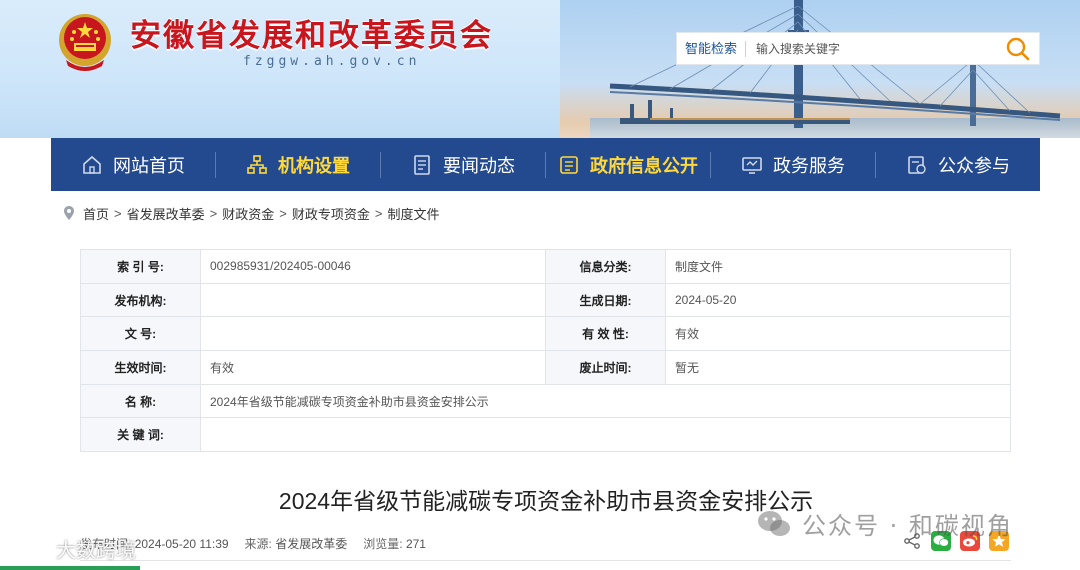 The width and height of the screenshot is (1080, 570). What do you see at coordinates (140, 266) in the screenshot?
I see `index-no-label: 索 引 号:` at bounding box center [140, 266].